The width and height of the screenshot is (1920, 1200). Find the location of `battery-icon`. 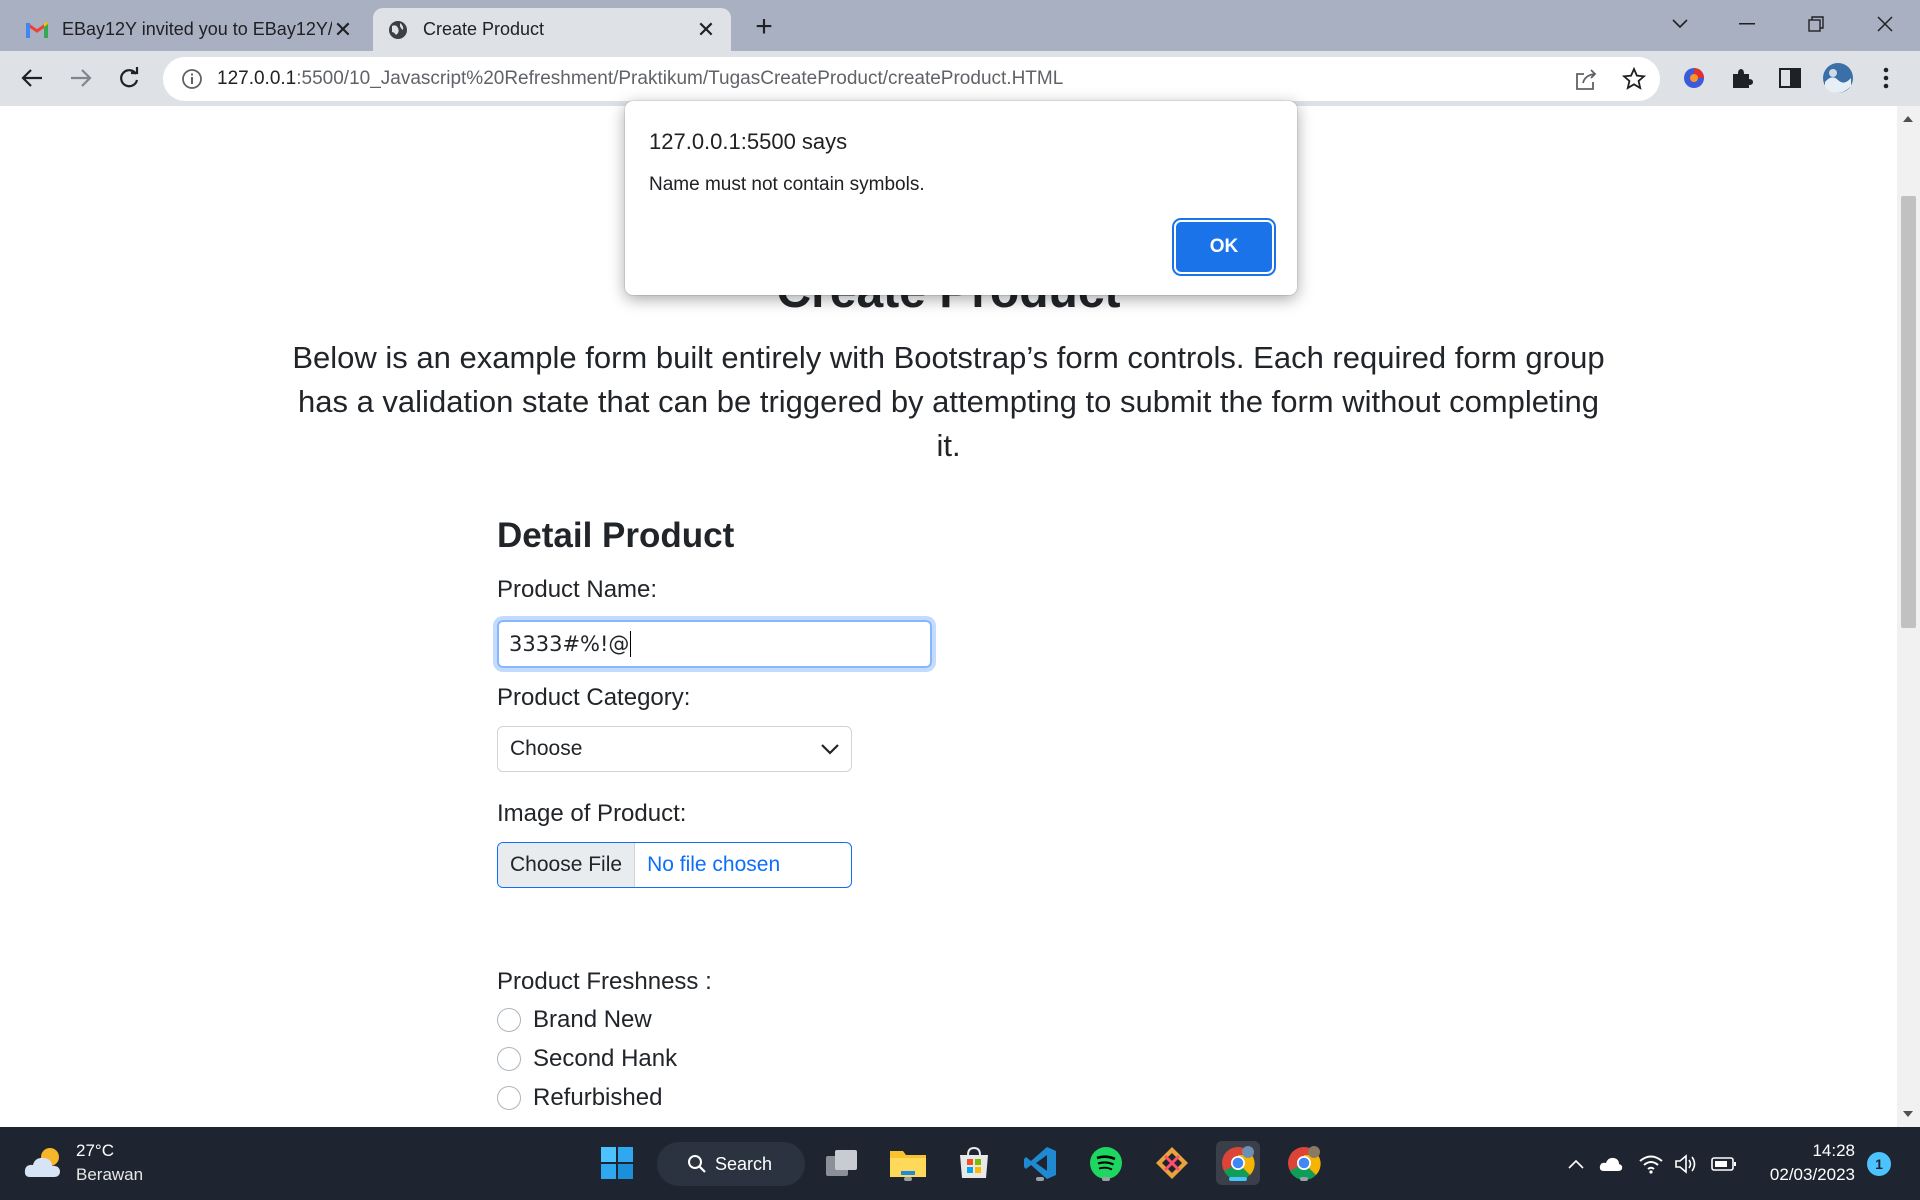

battery-icon is located at coordinates (1724, 1164).